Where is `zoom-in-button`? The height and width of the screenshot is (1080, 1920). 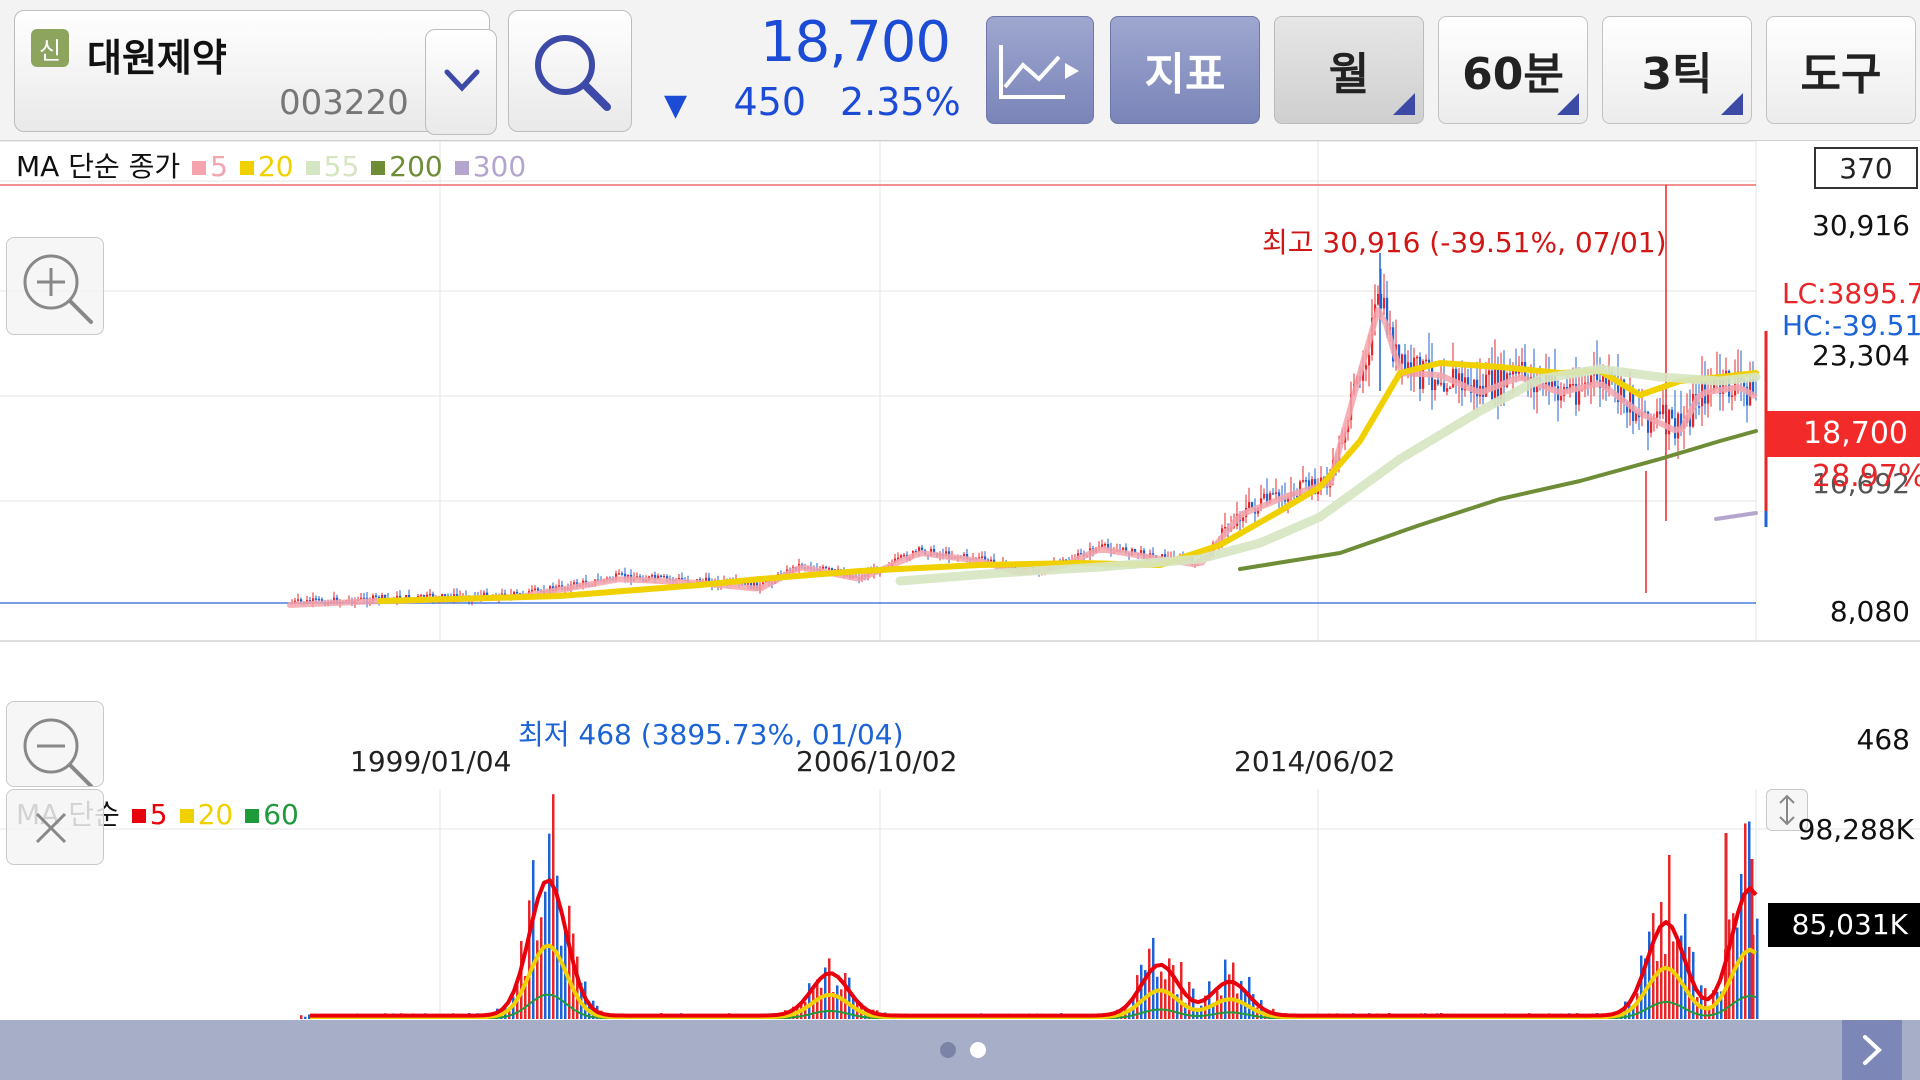 zoom-in-button is located at coordinates (55, 286).